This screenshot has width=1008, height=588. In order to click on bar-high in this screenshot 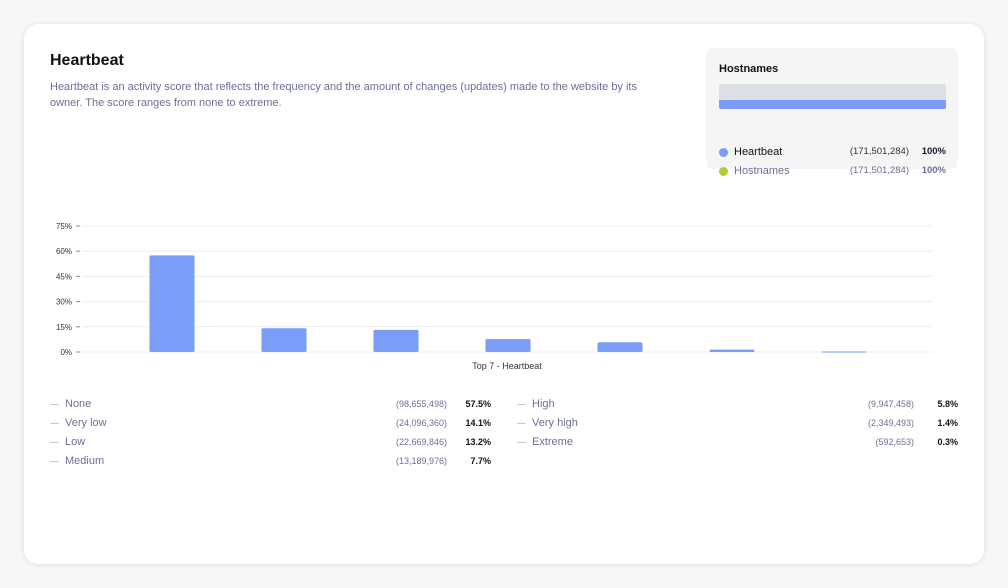, I will do `click(620, 347)`.